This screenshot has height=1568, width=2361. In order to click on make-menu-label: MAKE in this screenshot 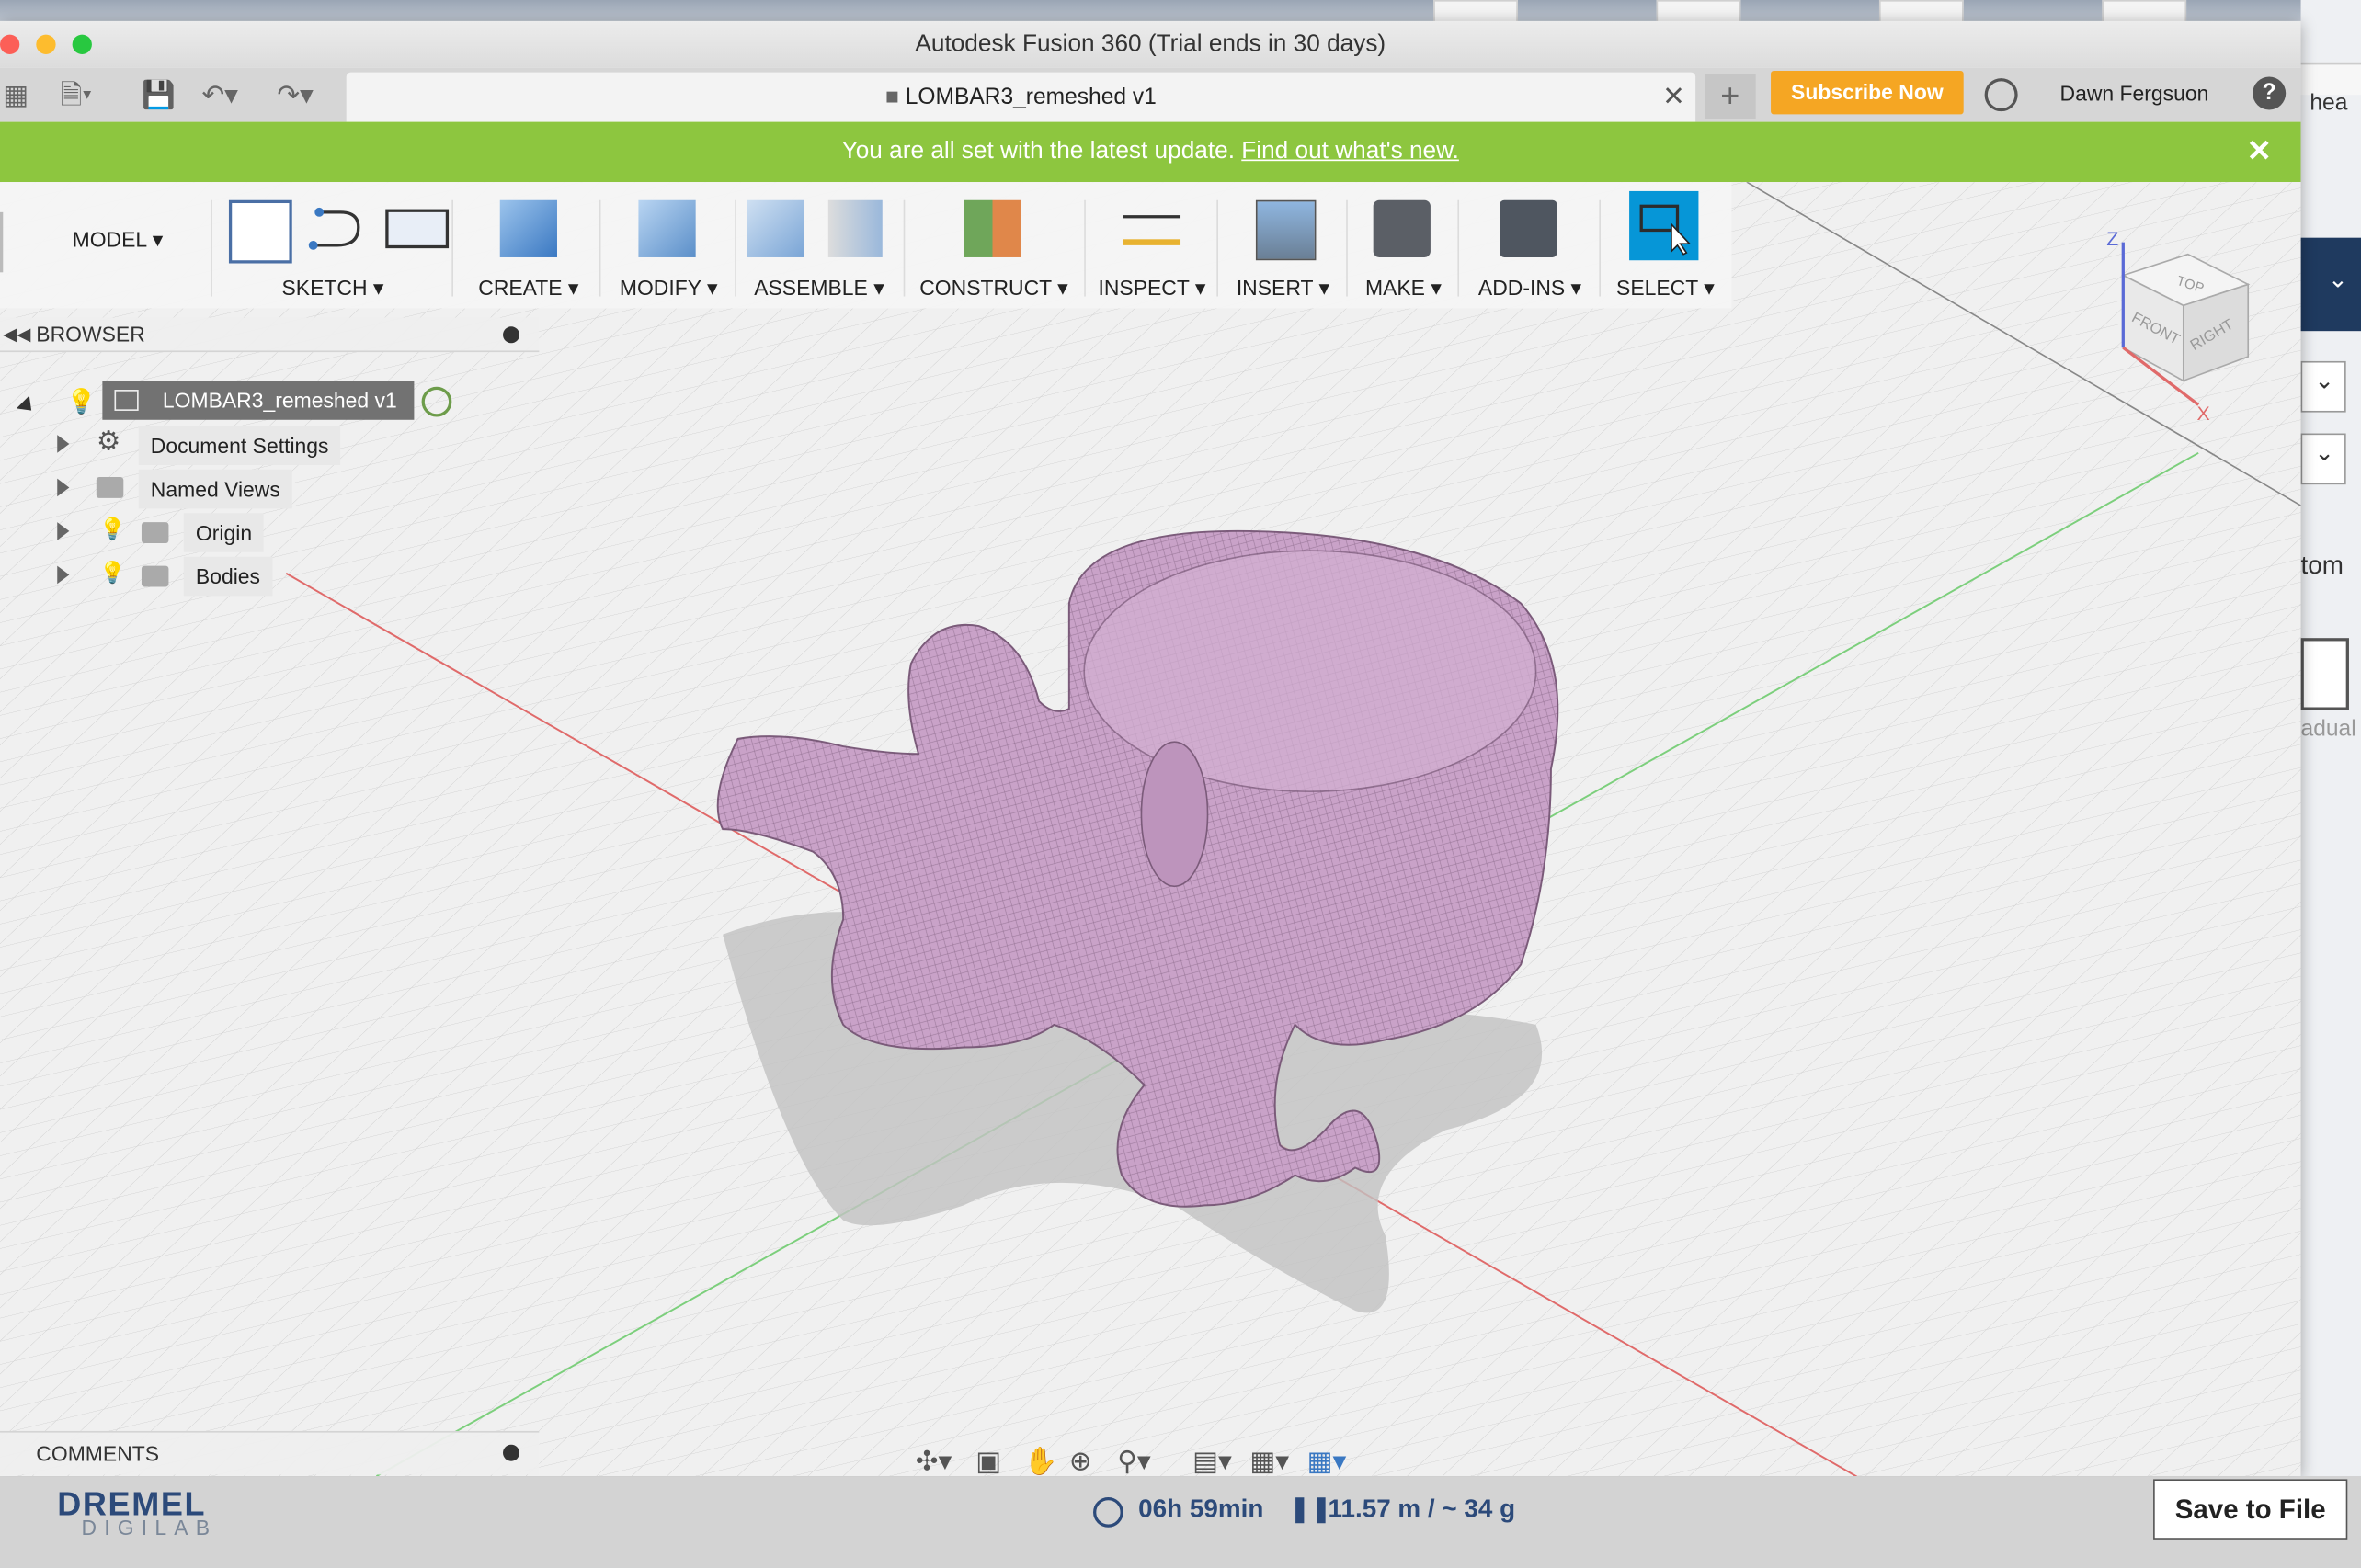, I will do `click(1394, 287)`.